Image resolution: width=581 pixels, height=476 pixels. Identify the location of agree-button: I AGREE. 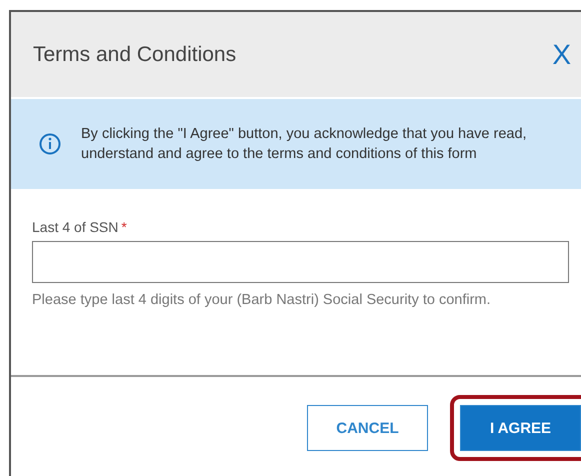
(520, 428).